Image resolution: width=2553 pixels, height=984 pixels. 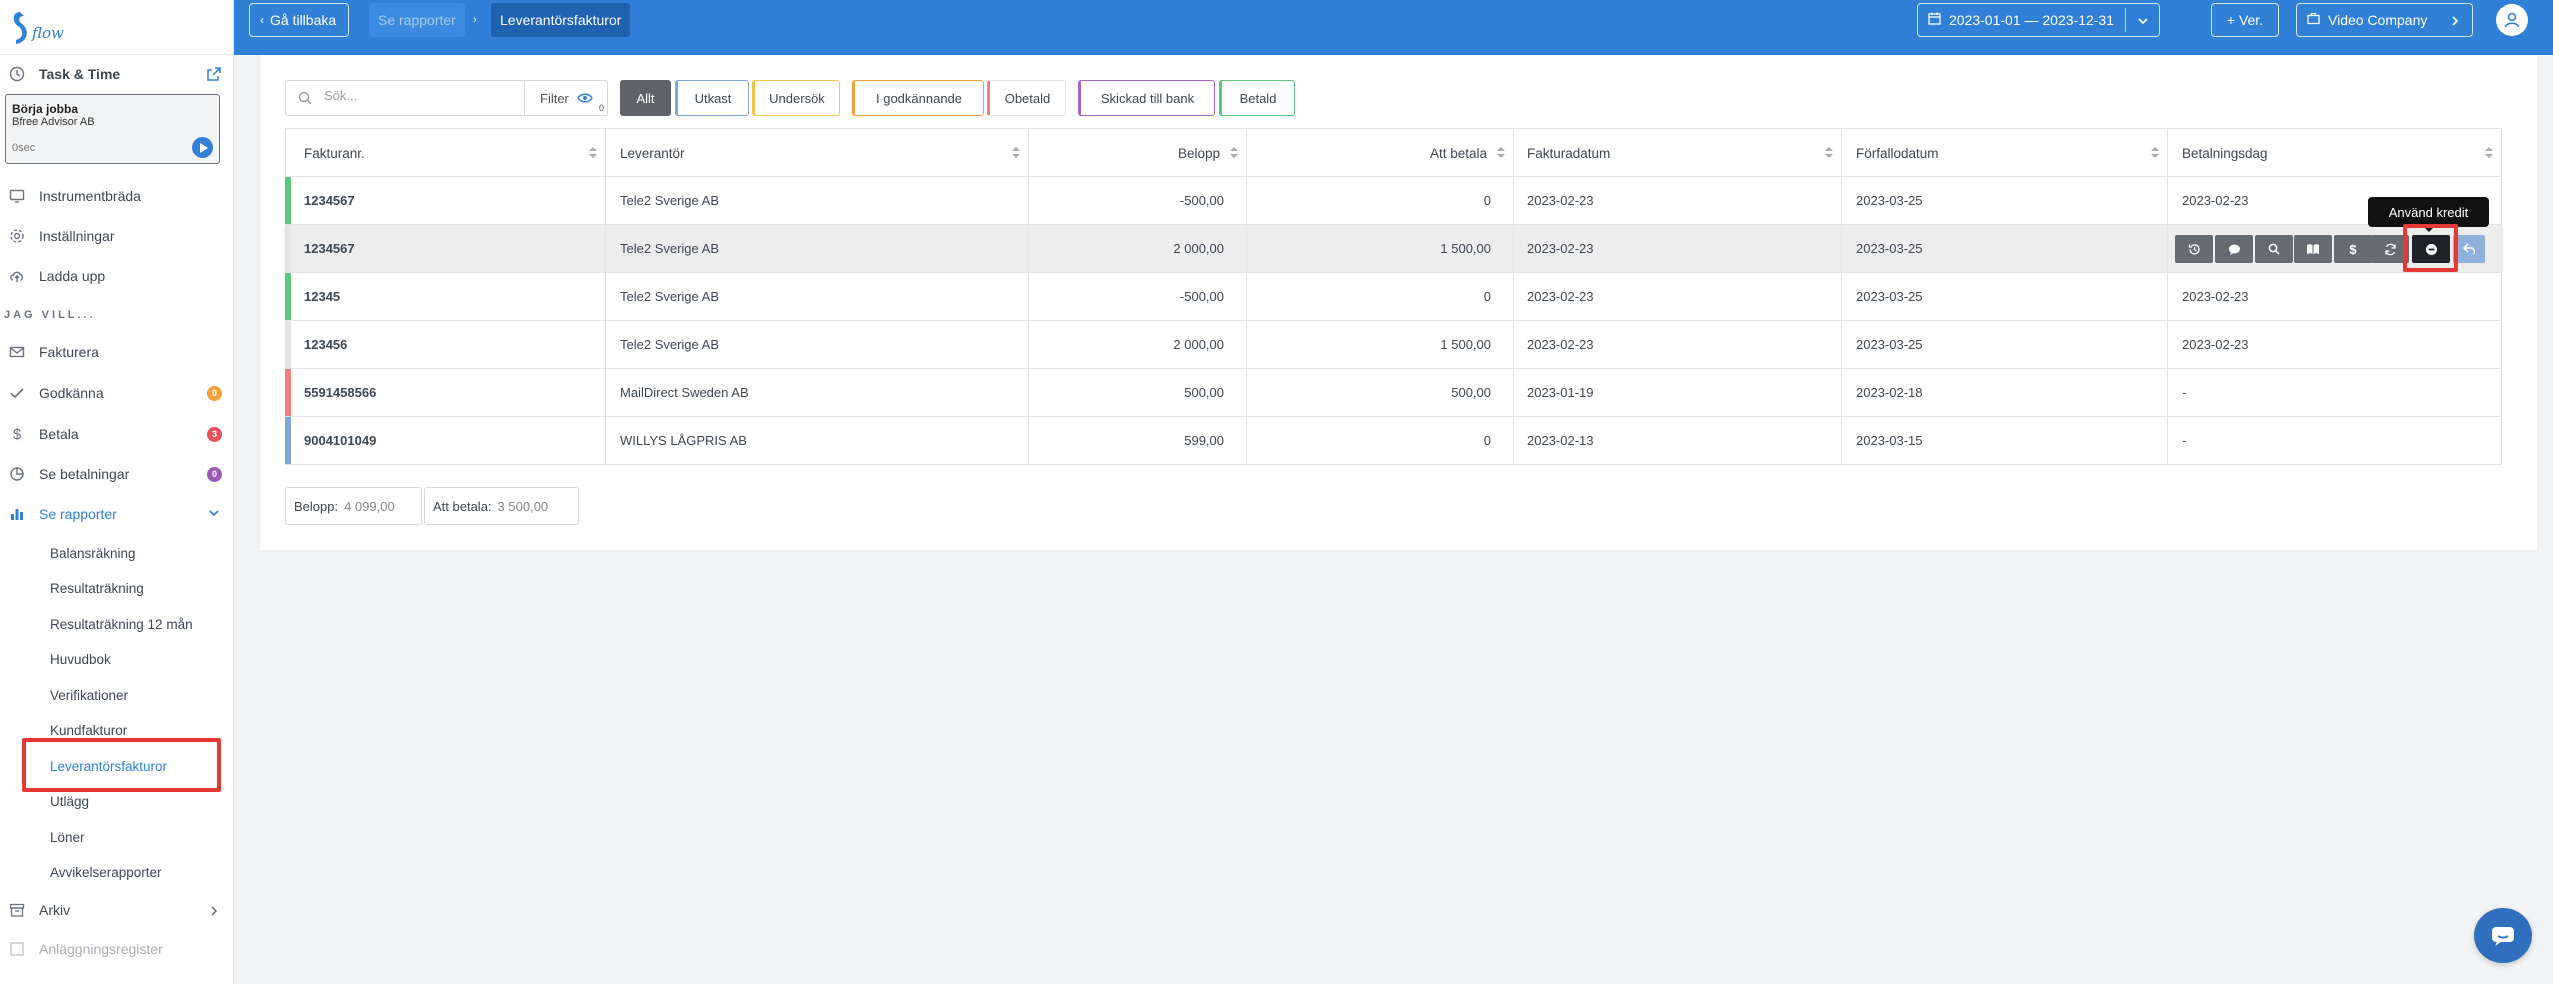 What do you see at coordinates (1026, 98) in the screenshot?
I see `tab-obetald: Obetald` at bounding box center [1026, 98].